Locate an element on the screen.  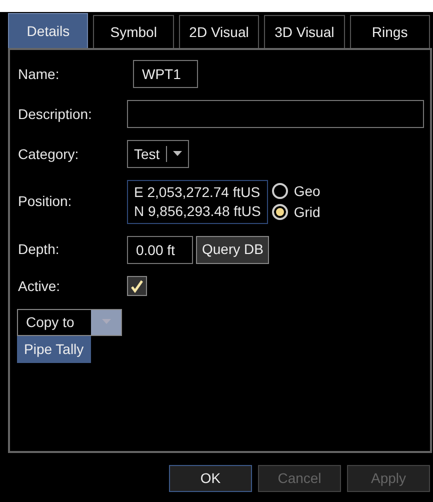
position-field: E 2,053,272.74 ftUS N 9,856,293.48 ftUS is located at coordinates (197, 202).